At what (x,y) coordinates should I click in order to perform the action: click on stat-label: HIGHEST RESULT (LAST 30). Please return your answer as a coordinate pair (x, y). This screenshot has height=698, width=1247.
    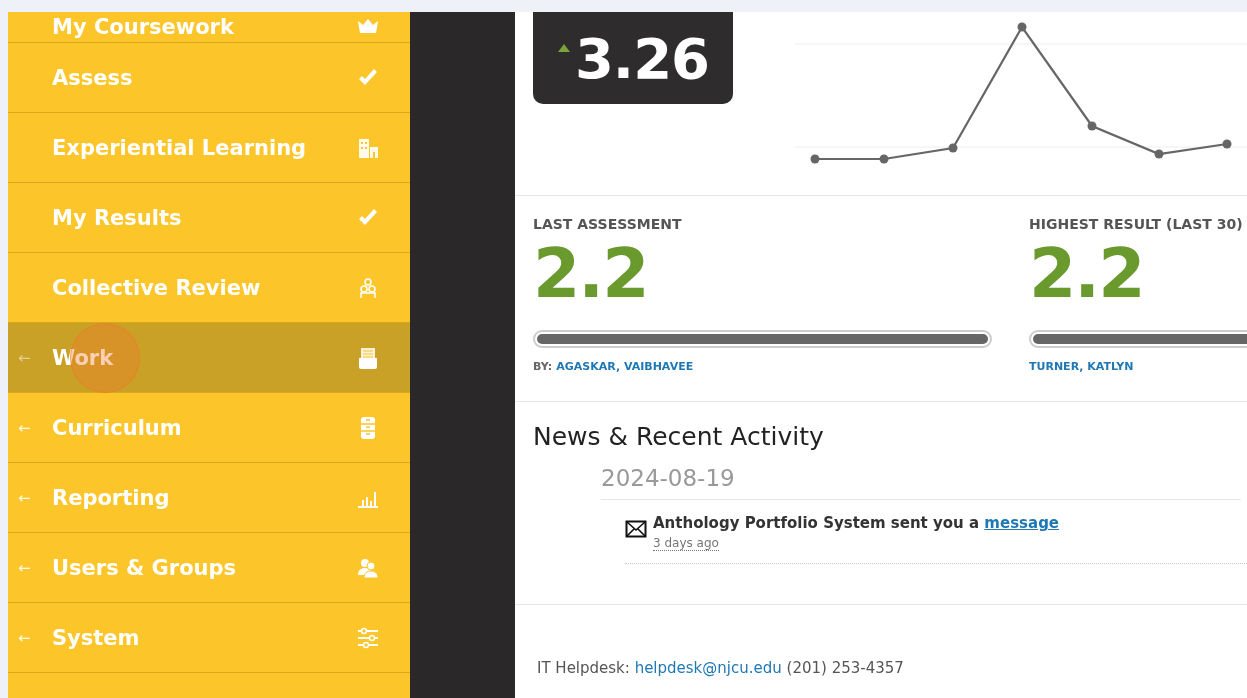
    Looking at the image, I should click on (1136, 224).